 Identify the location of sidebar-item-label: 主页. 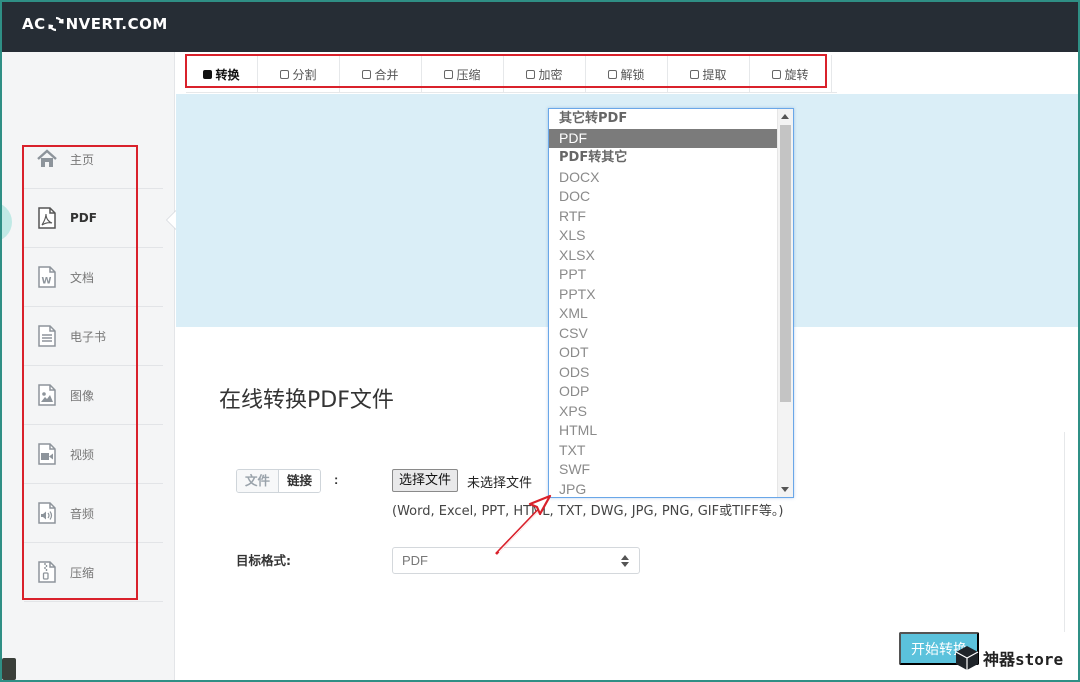
(82, 159).